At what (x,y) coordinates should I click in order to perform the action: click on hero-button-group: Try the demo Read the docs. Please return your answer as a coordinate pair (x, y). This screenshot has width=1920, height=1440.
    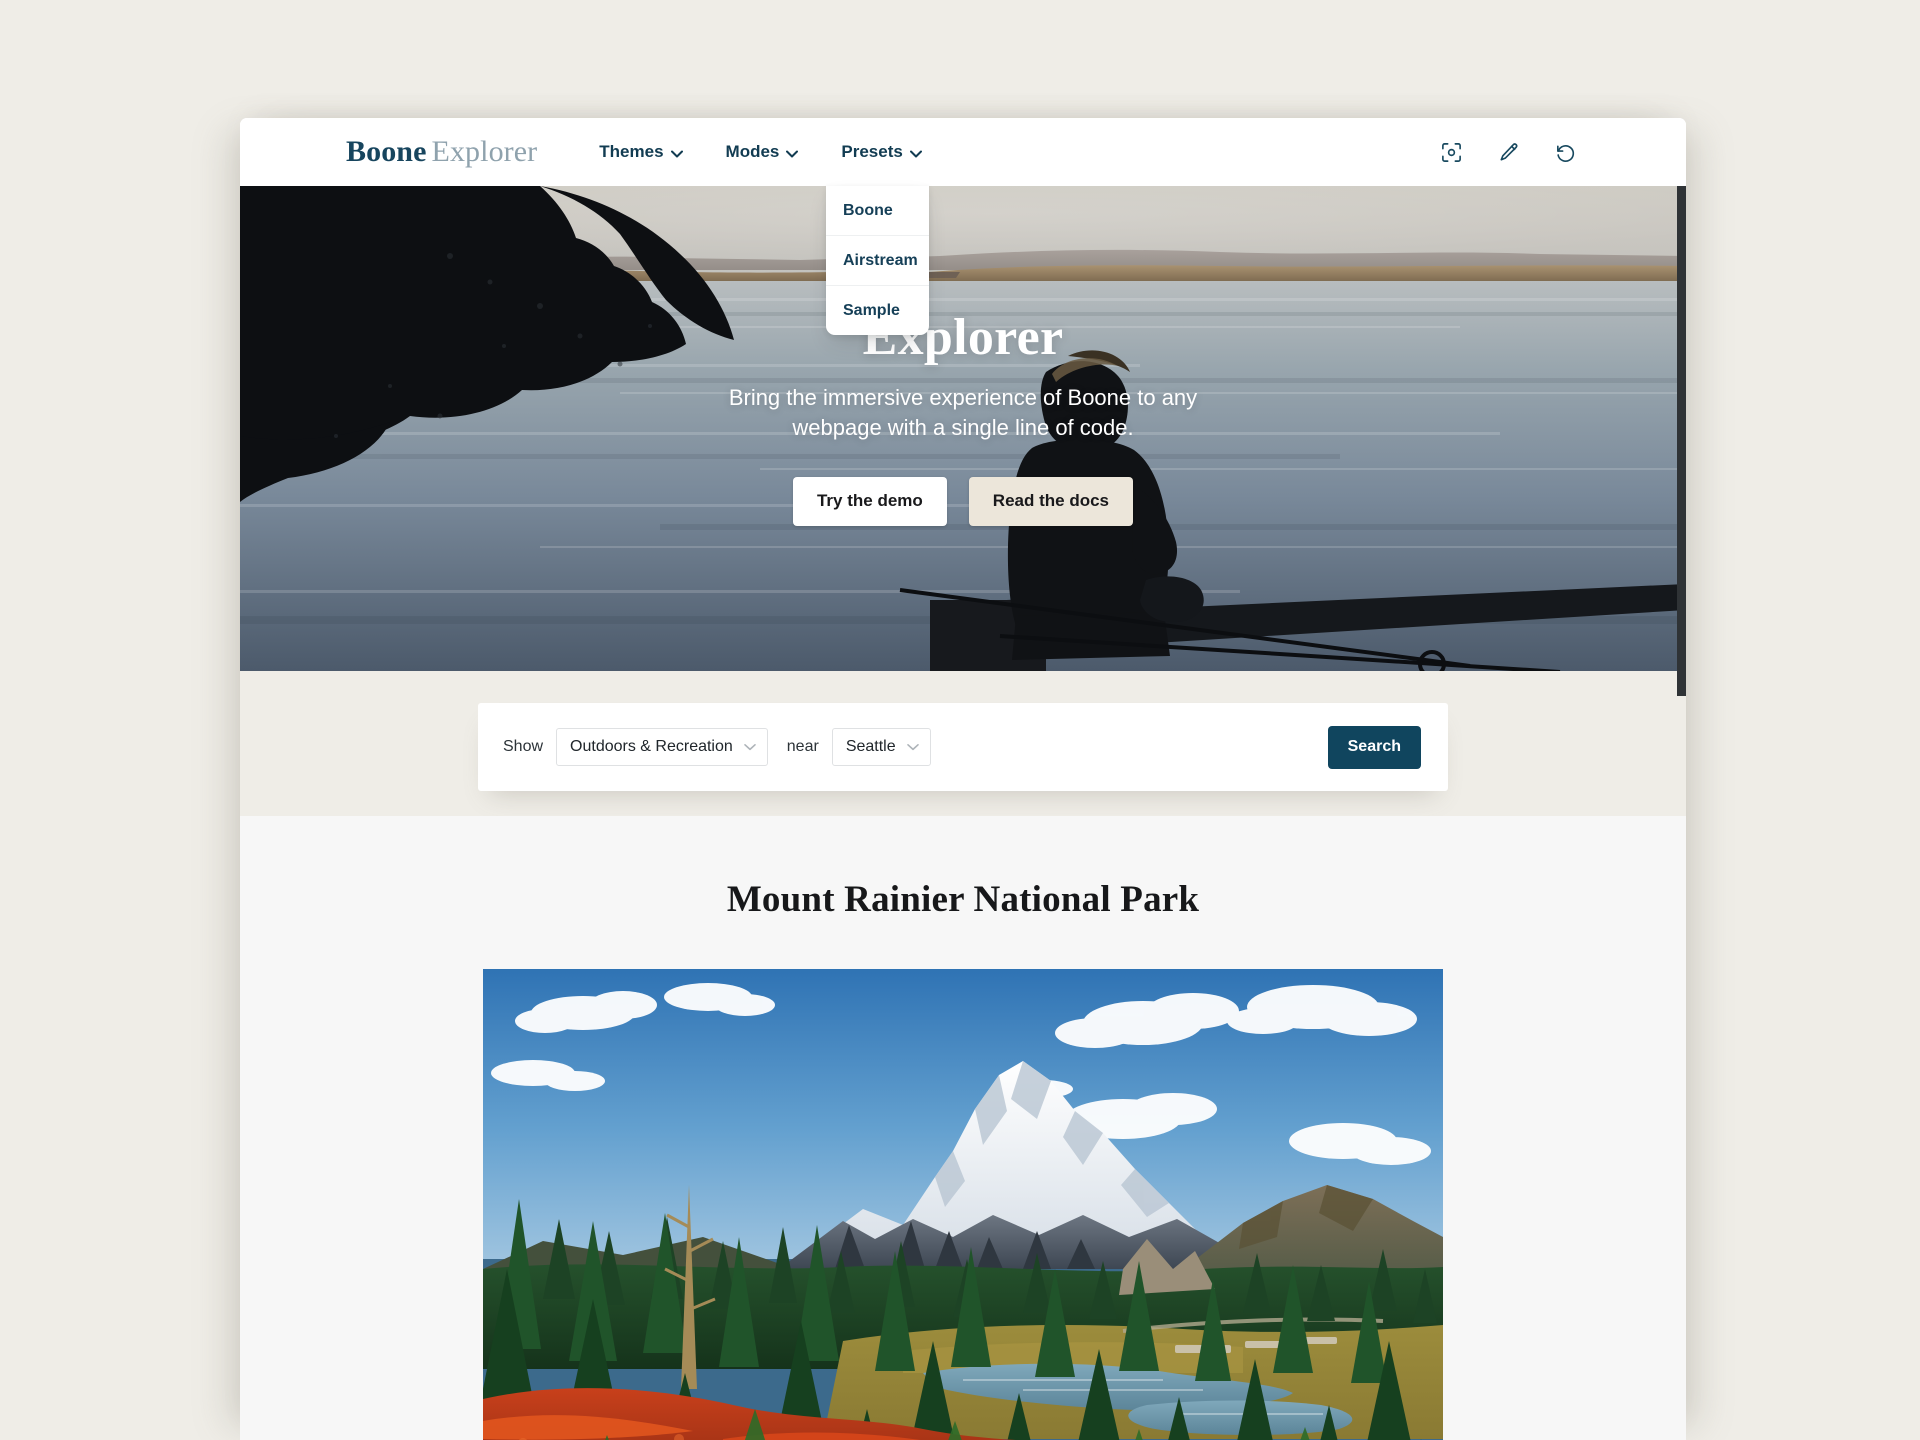
    Looking at the image, I should click on (962, 501).